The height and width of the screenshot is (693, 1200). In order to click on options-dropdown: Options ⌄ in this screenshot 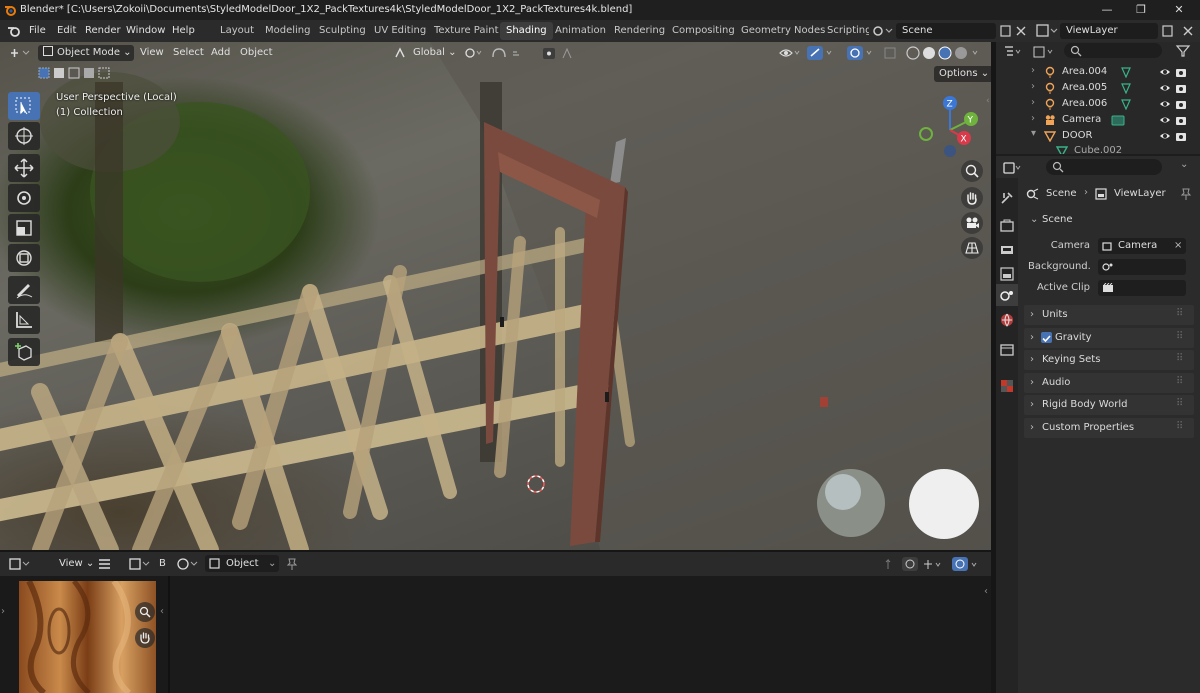, I will do `click(964, 74)`.